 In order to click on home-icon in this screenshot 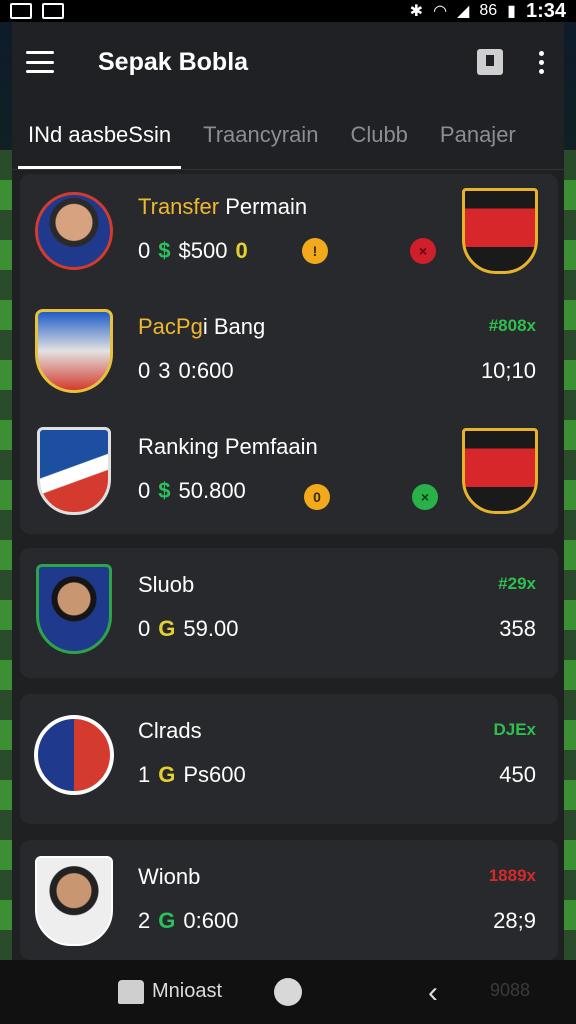, I will do `click(131, 992)`.